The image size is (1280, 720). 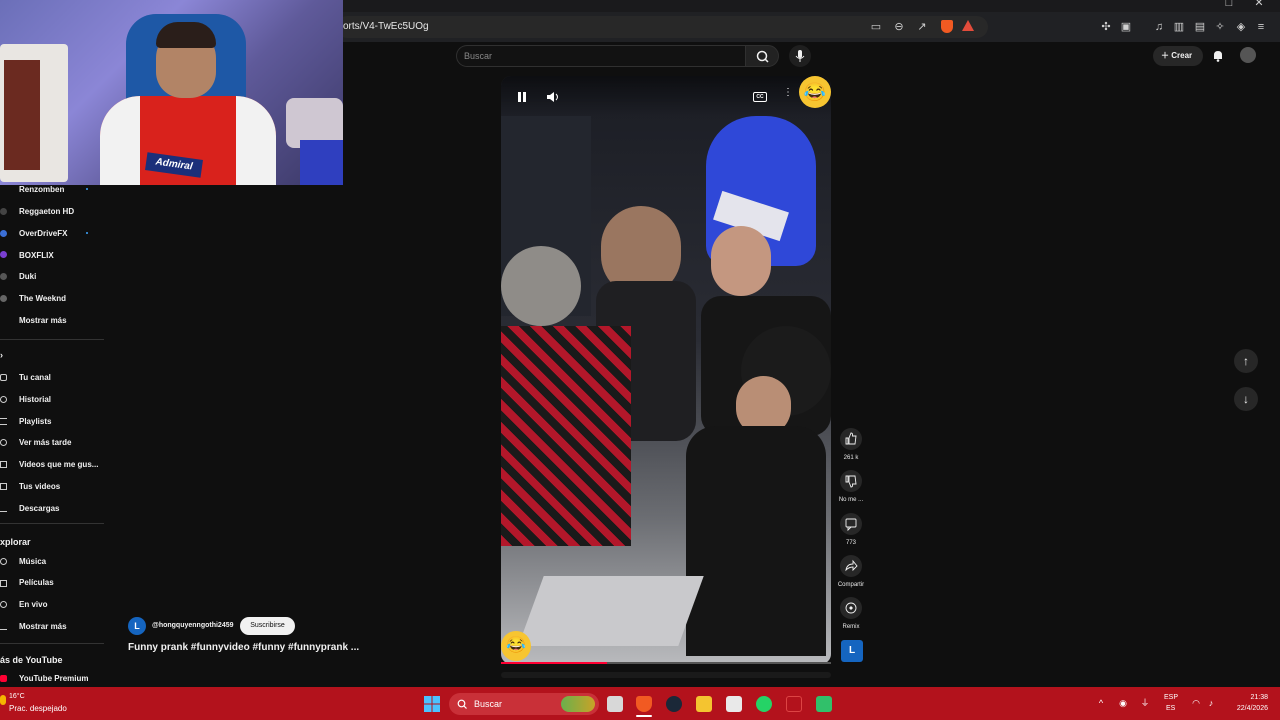 I want to click on microsoft-store-icon, so click(x=734, y=704).